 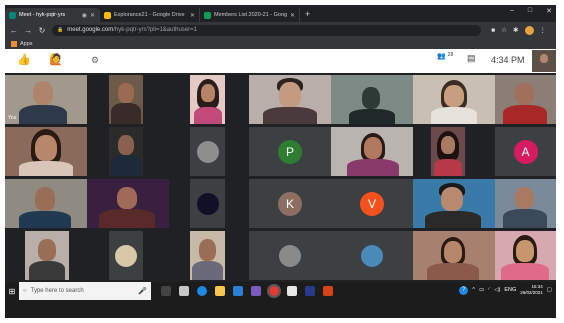 I want to click on meet-header: 👍 🙋 ⚙ 👥 28 ▤ 4:34 PM, so click(x=280, y=61).